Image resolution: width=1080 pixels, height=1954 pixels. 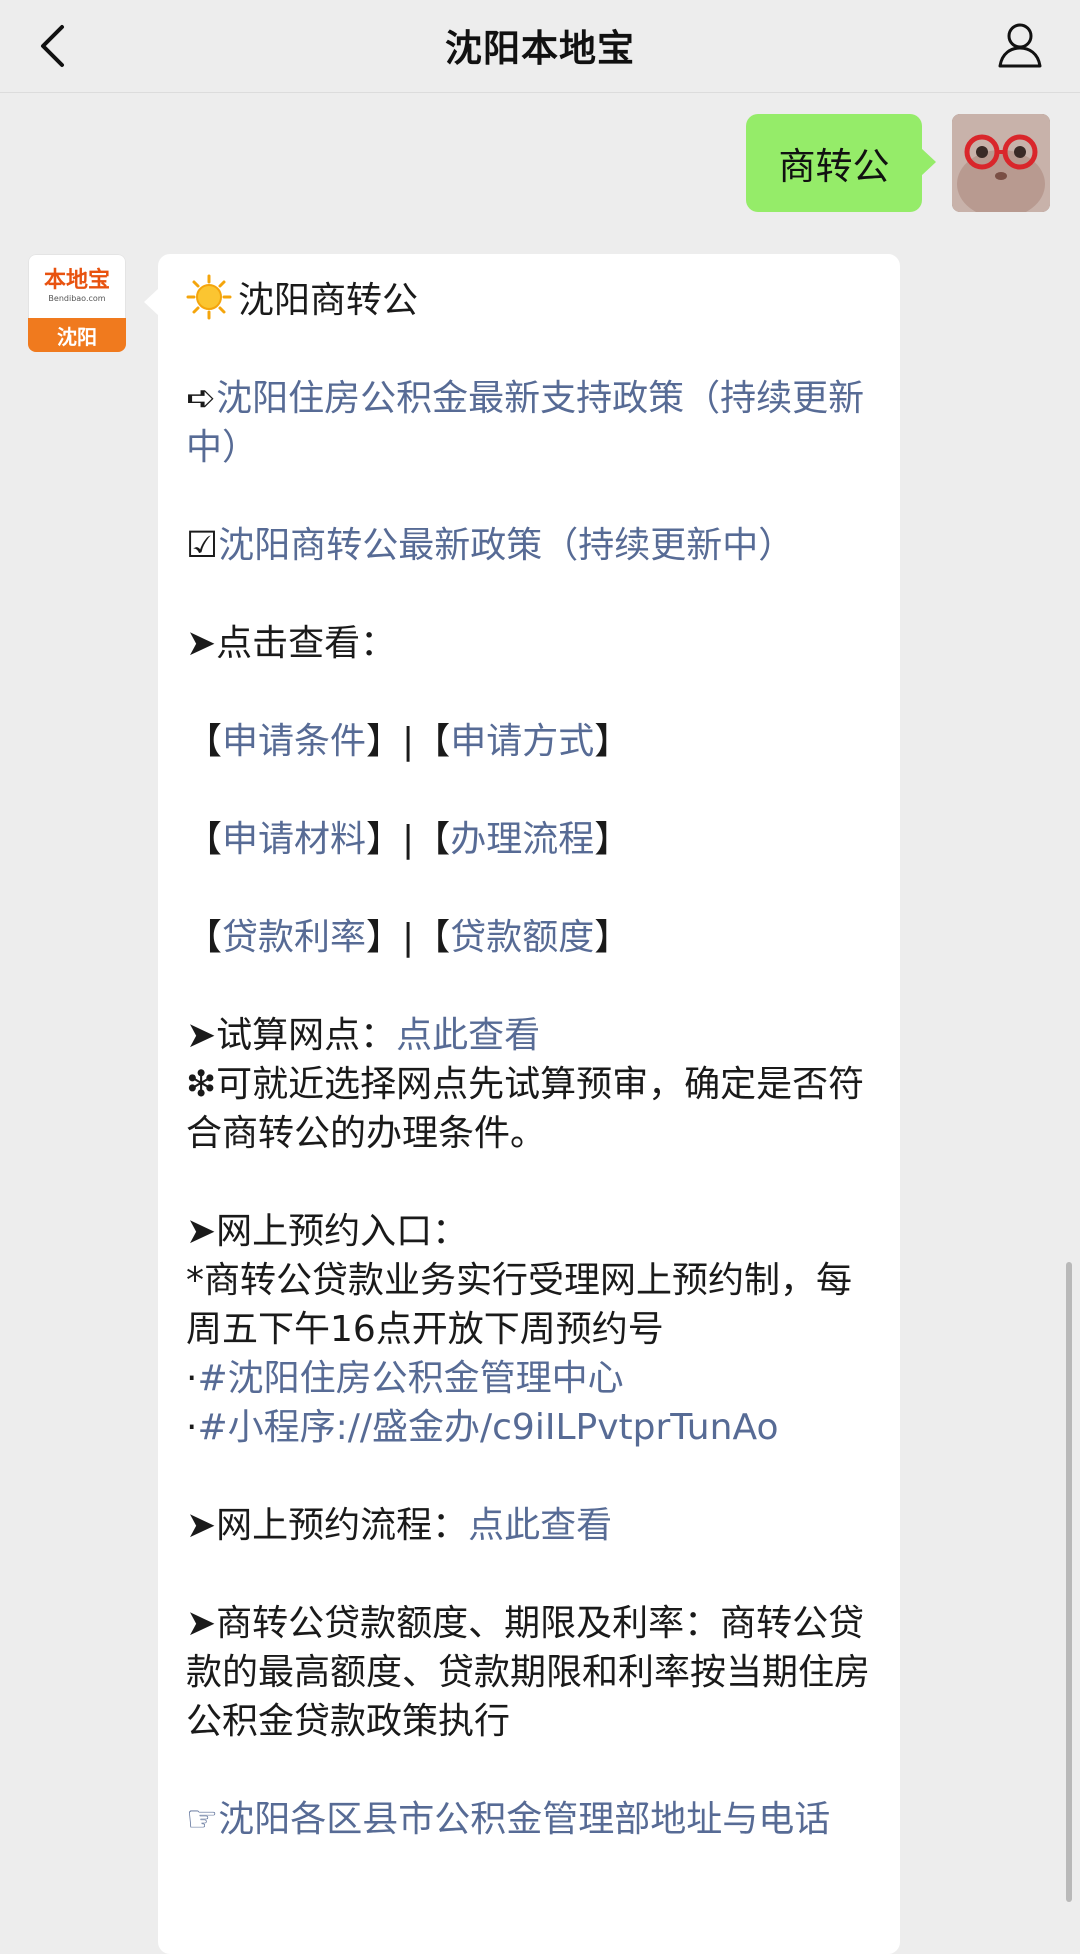 I want to click on booking-note: *商转公贷款业务实行受理网上预约制，每周五下午16点开放下周预约号, so click(x=519, y=1305).